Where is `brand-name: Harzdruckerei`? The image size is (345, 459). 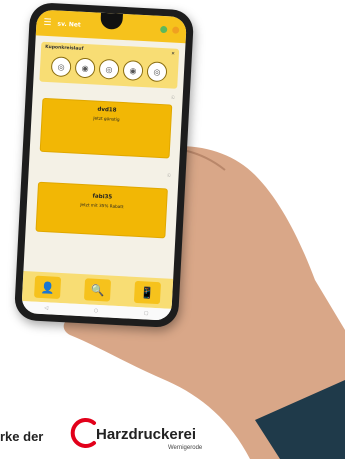 brand-name: Harzdruckerei is located at coordinates (146, 434).